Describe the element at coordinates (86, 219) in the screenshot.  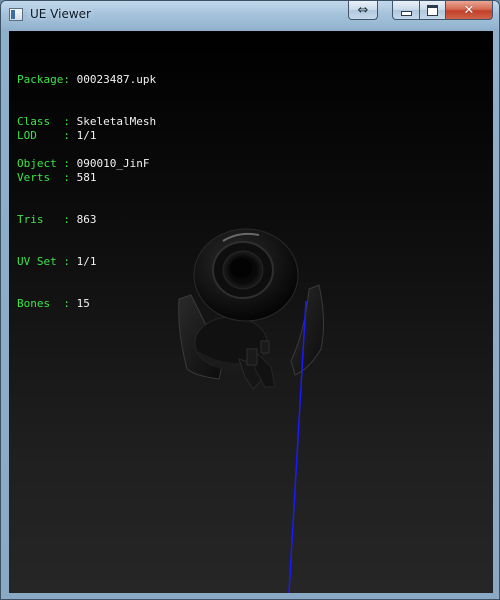
I see `info-value: 863` at that location.